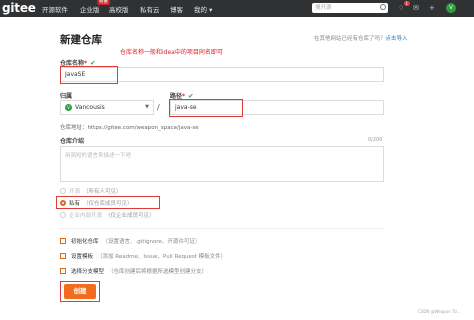 Image resolution: width=474 pixels, height=320 pixels. I want to click on nav-mine: 我的 ▾, so click(203, 9).